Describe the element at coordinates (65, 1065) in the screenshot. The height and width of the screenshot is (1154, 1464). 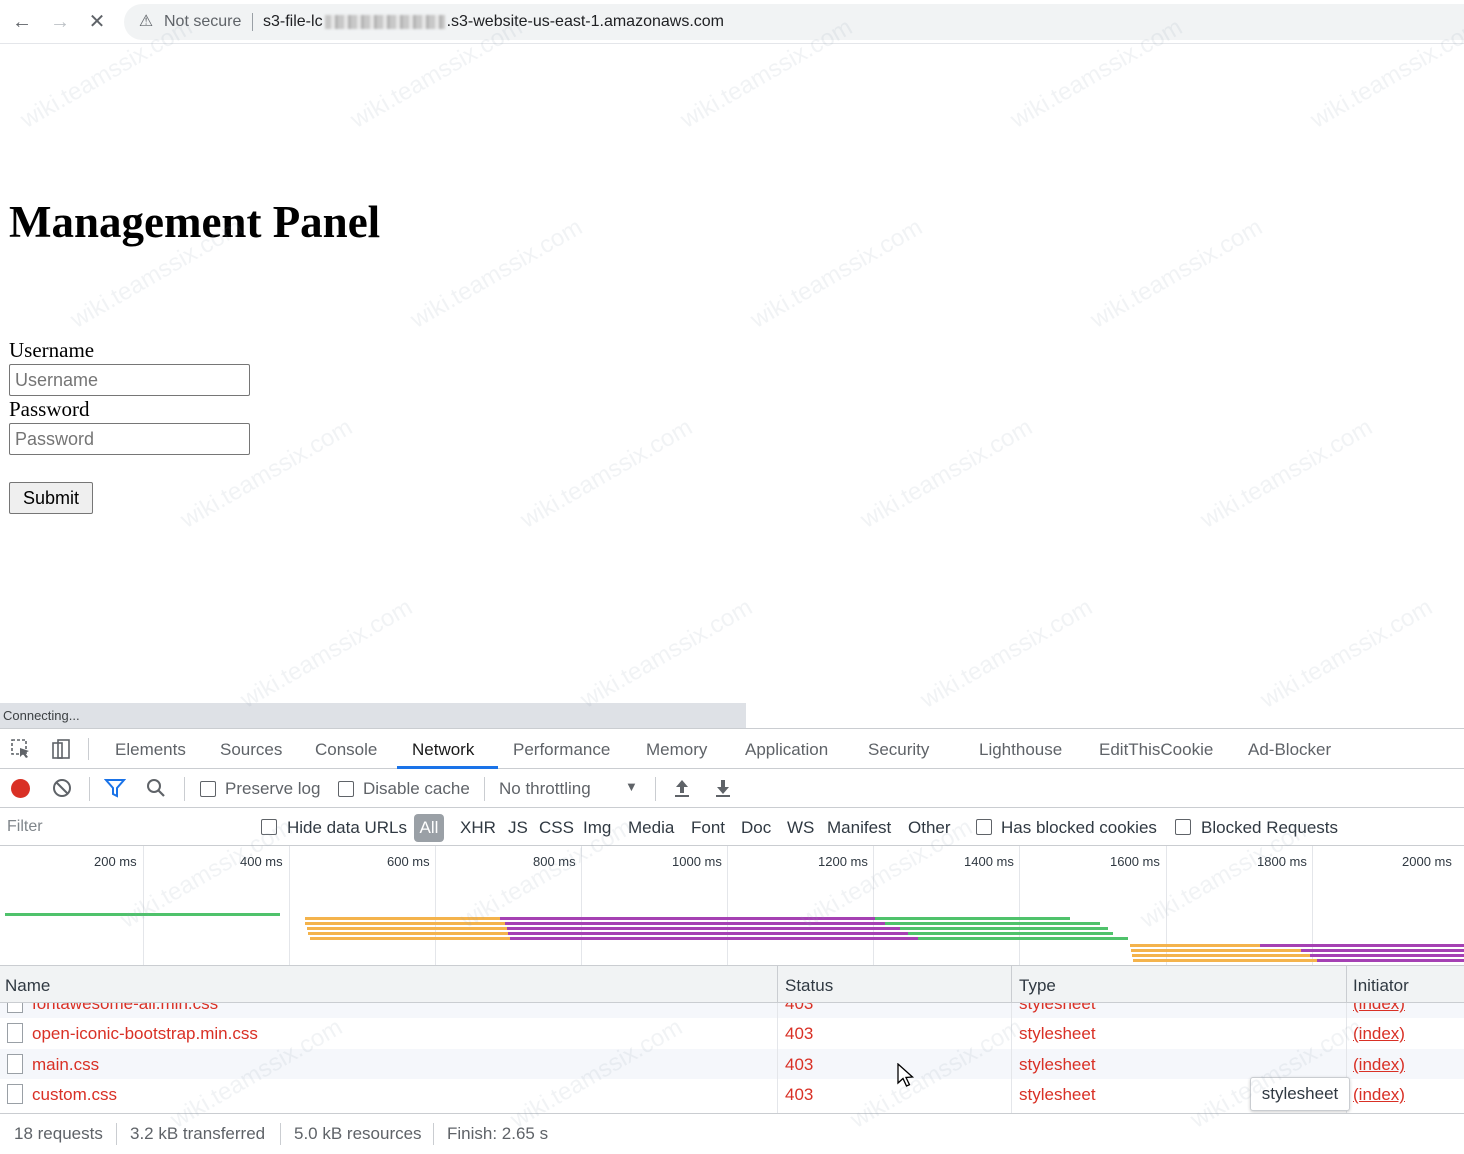
I see `request-name: main.css` at that location.